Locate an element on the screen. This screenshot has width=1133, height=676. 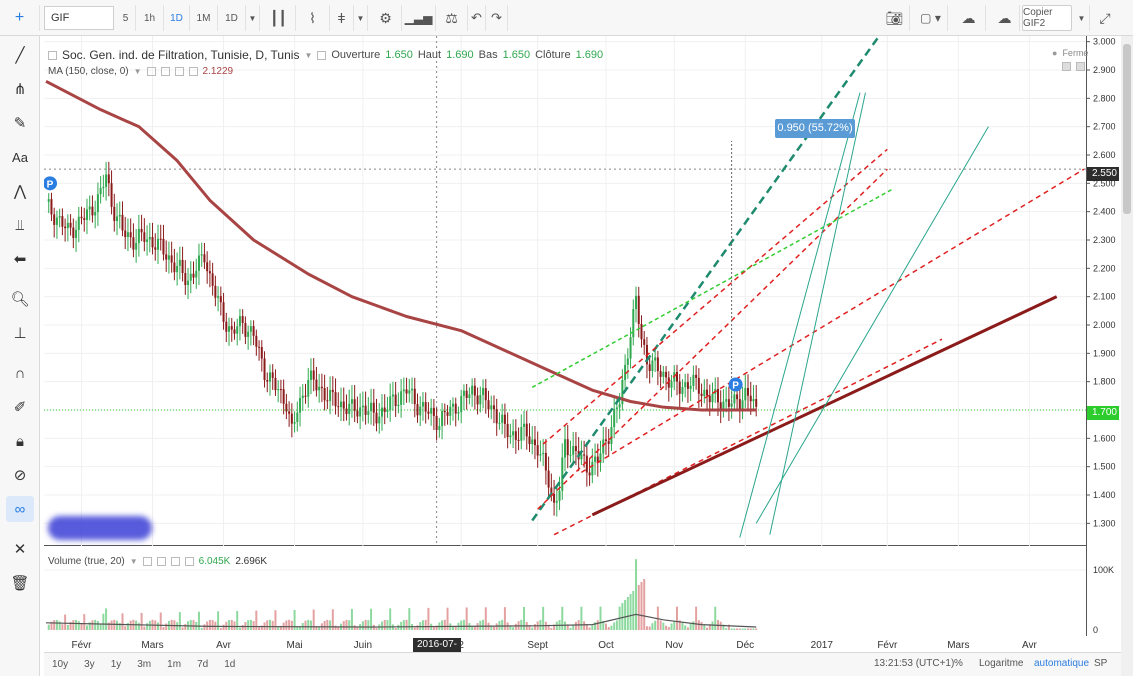
layout-icon: ▢ ▾ is located at coordinates (931, 18).